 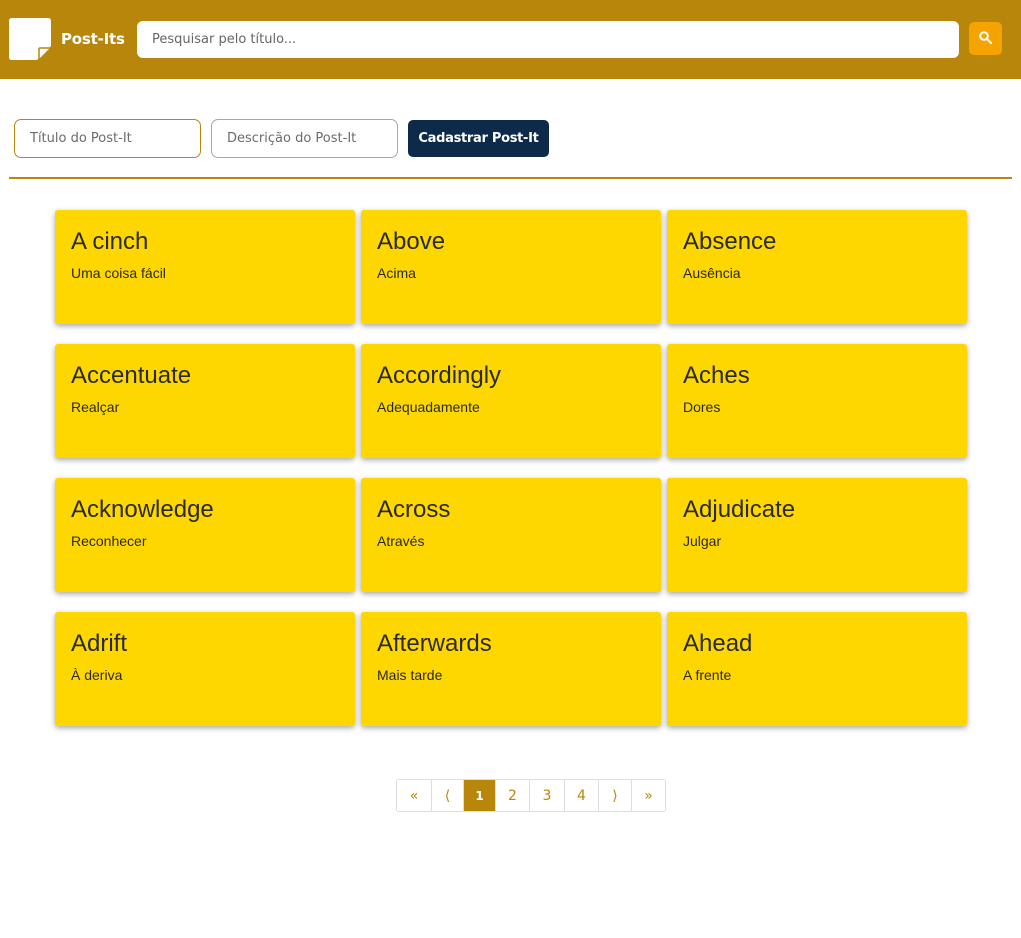 I want to click on post-it-description: Reconhecer, so click(x=109, y=541).